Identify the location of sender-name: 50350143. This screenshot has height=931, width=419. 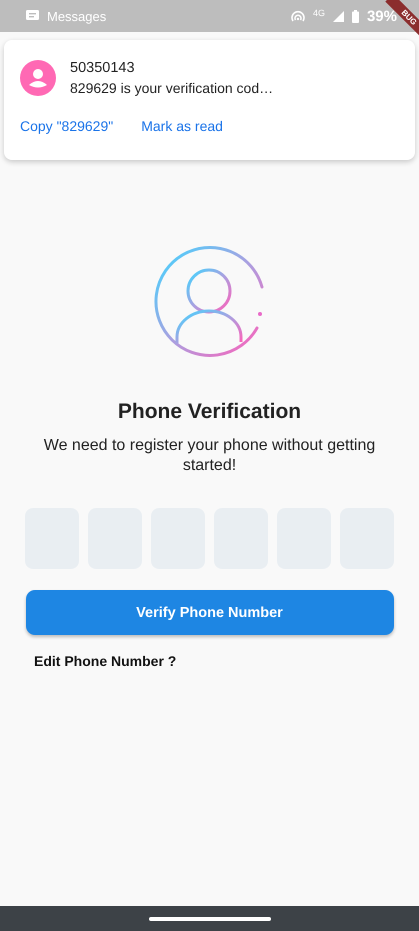
(103, 68).